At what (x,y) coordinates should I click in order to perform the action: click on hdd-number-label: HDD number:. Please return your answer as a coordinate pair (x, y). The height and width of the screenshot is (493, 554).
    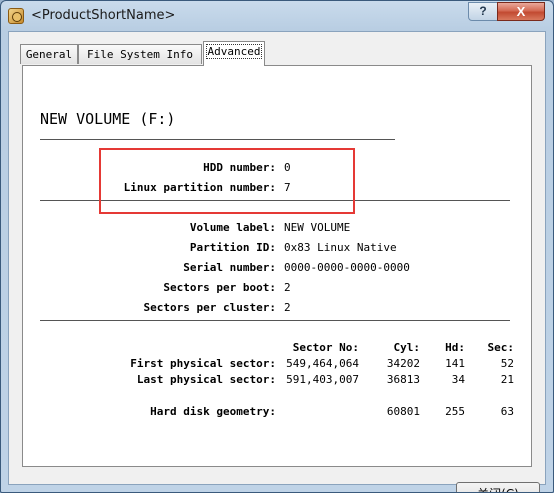
    Looking at the image, I should click on (239, 167).